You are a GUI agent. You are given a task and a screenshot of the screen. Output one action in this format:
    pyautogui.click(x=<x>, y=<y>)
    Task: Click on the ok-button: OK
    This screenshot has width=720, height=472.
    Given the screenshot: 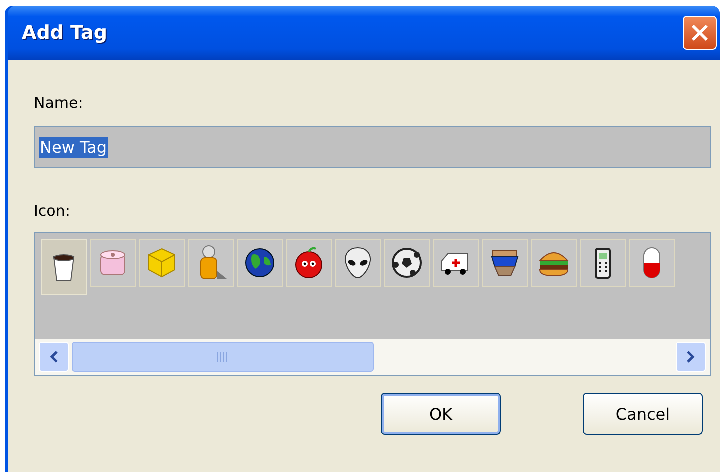 What is the action you would take?
    pyautogui.click(x=441, y=414)
    